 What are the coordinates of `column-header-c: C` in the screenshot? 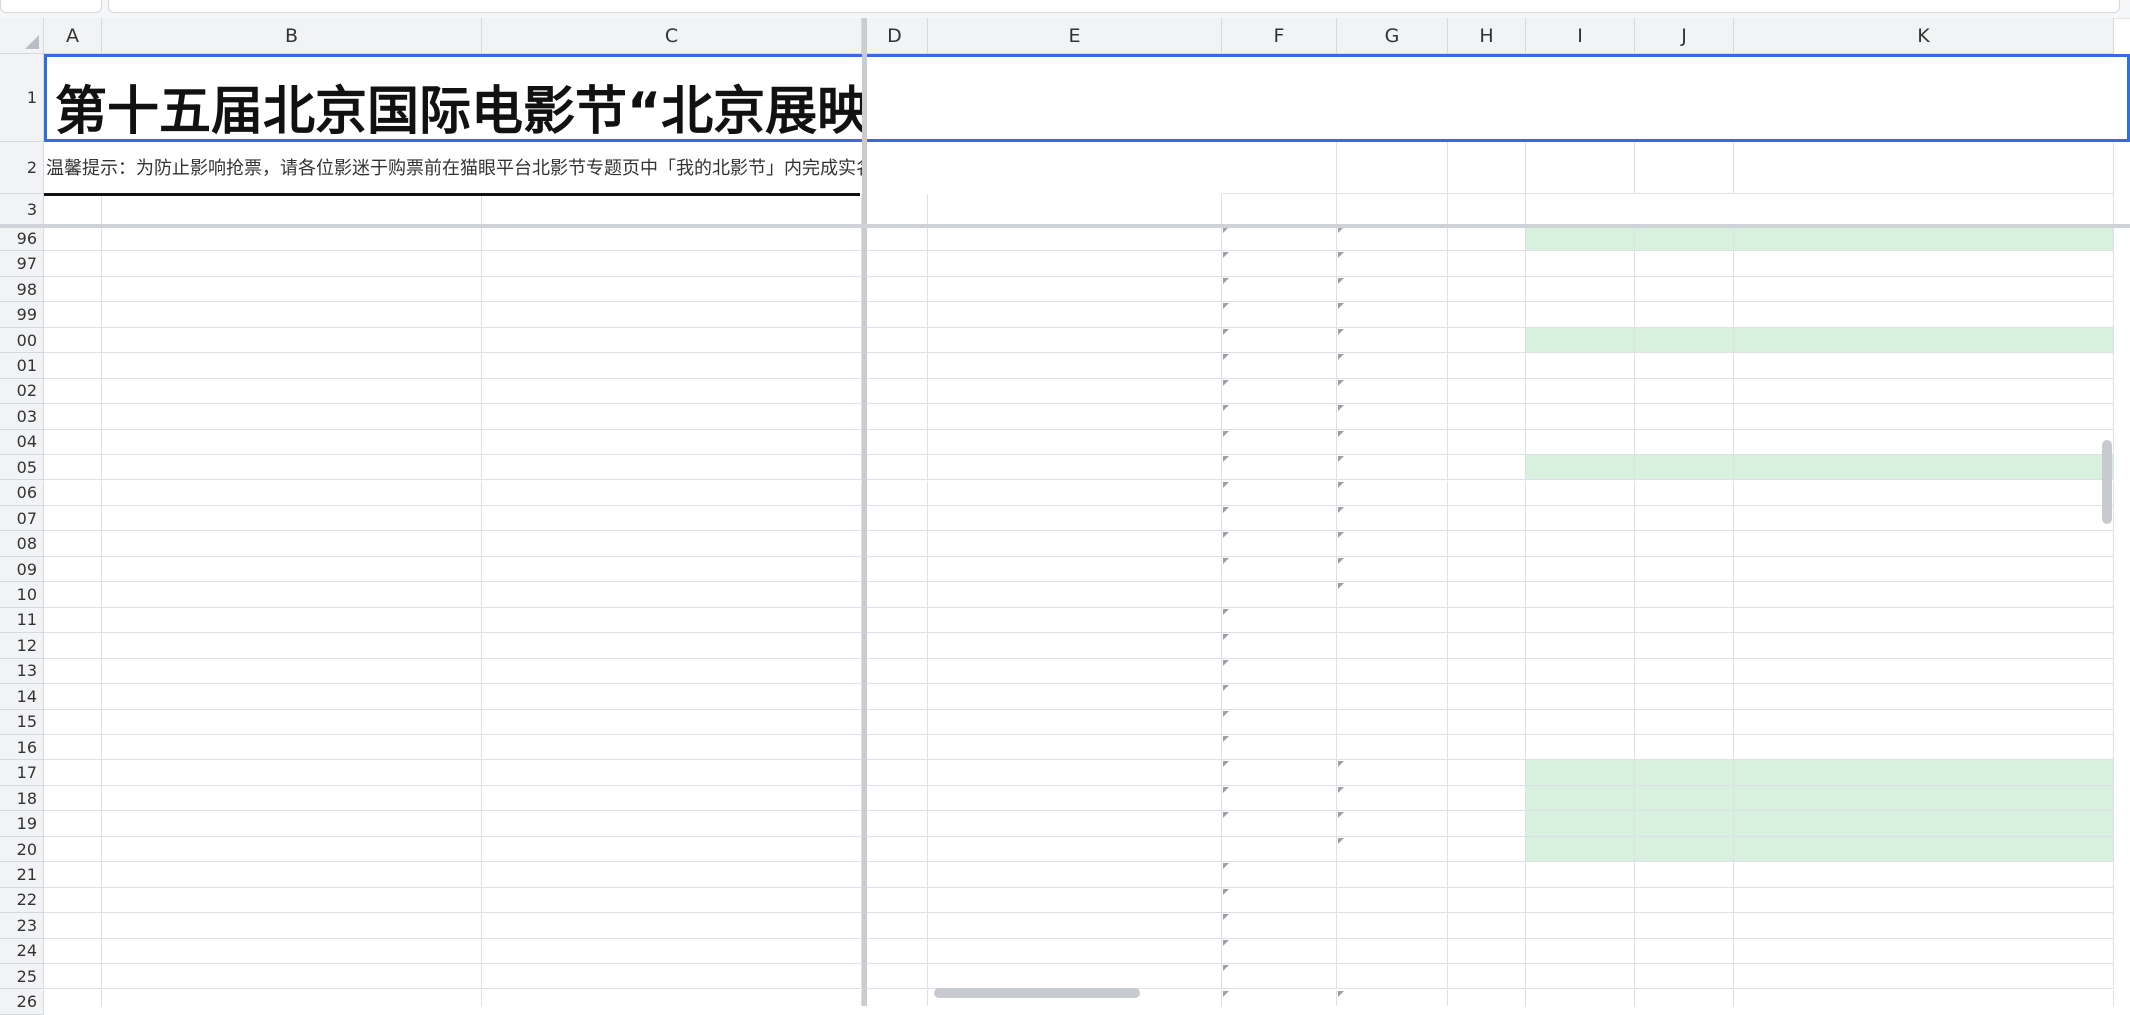 It's located at (672, 36).